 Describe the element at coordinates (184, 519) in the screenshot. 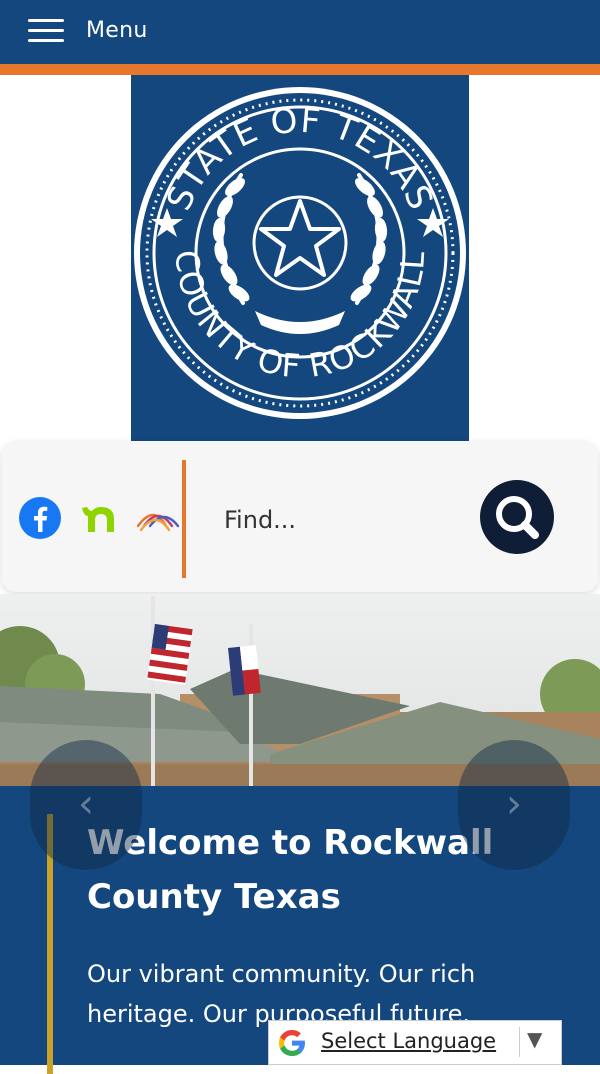

I see `search-divider` at that location.